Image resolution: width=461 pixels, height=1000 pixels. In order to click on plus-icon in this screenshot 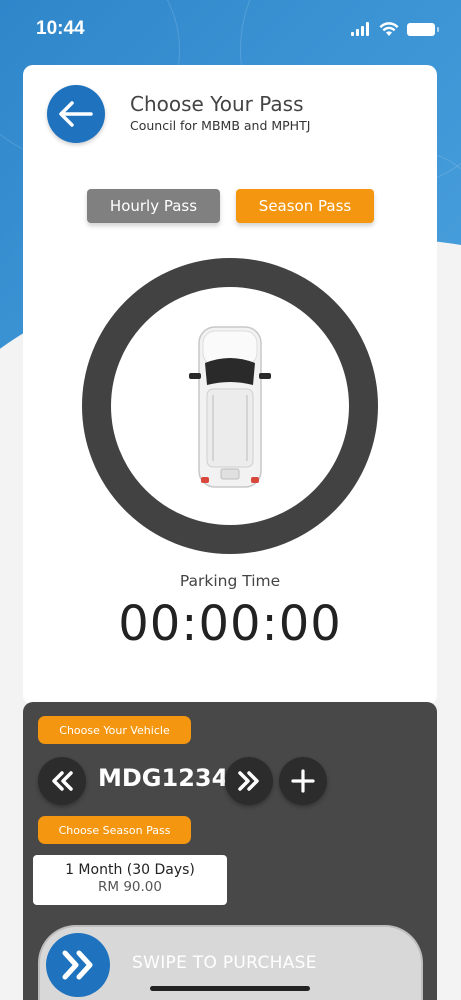, I will do `click(303, 781)`.